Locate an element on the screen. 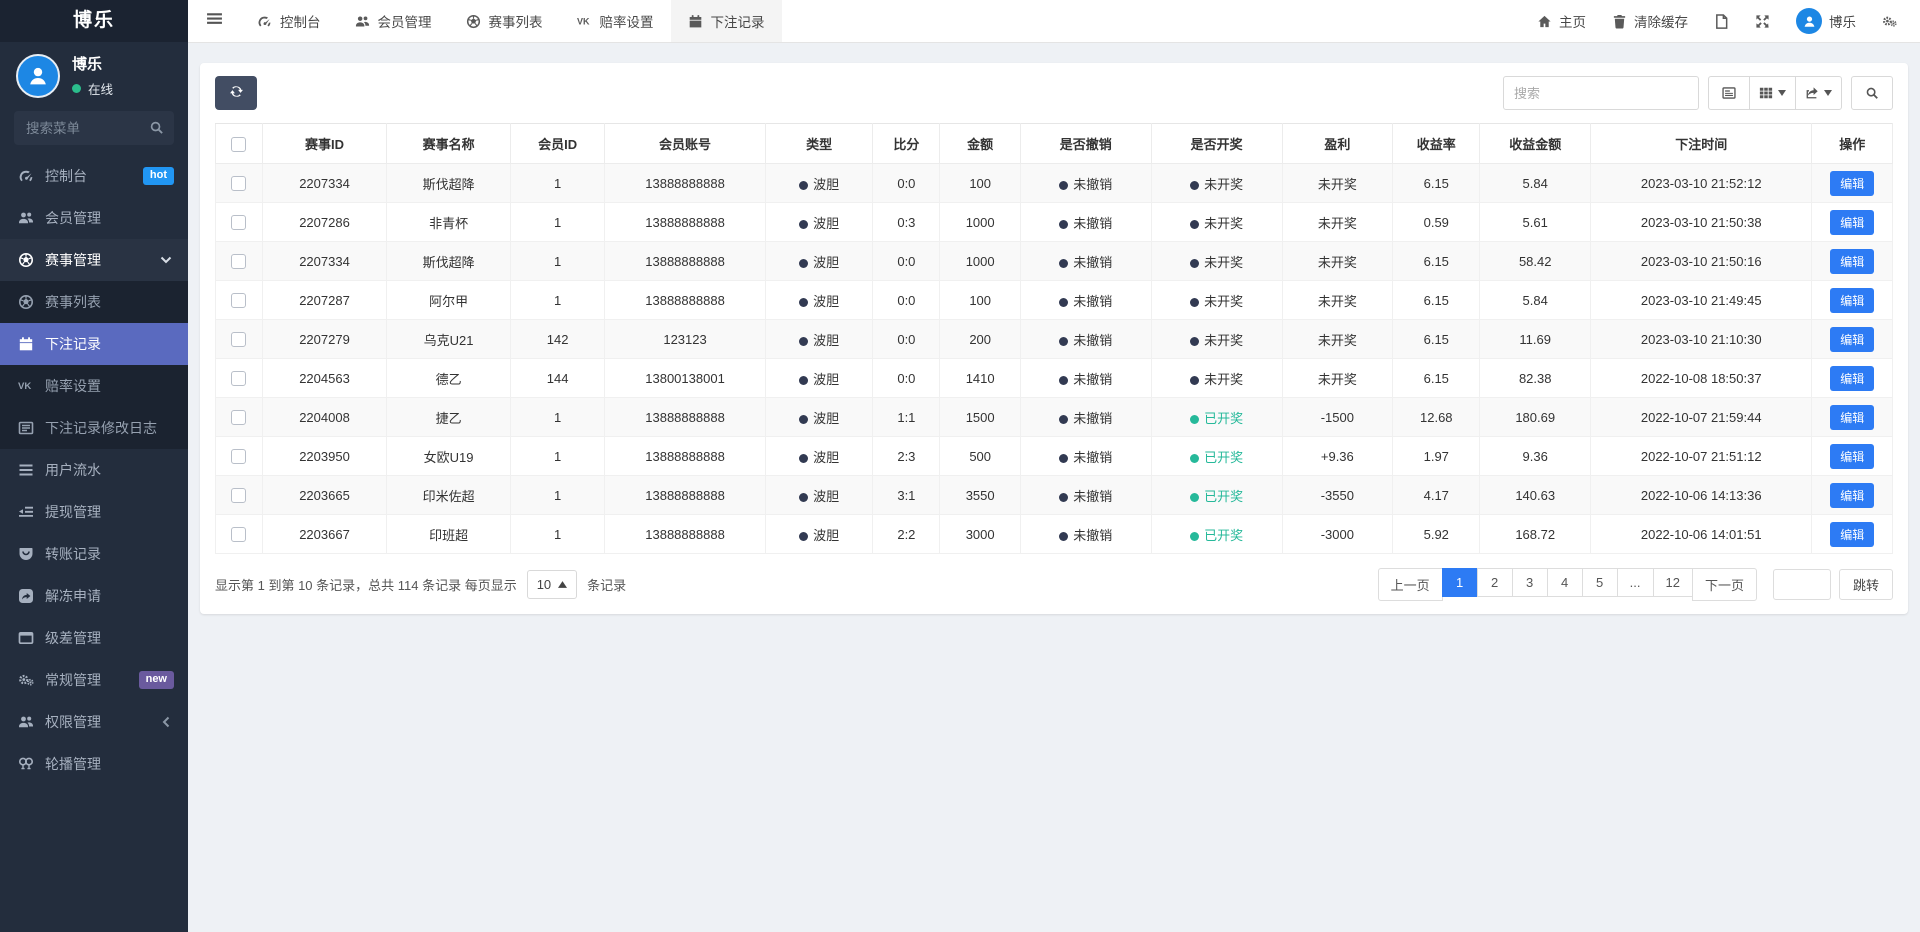  search-button is located at coordinates (1872, 93).